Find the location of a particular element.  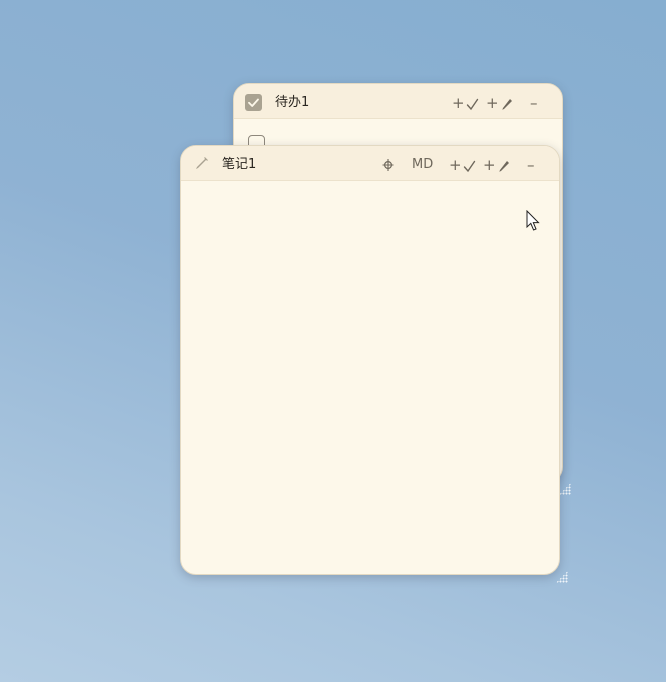

checkbox-icon is located at coordinates (253, 102).